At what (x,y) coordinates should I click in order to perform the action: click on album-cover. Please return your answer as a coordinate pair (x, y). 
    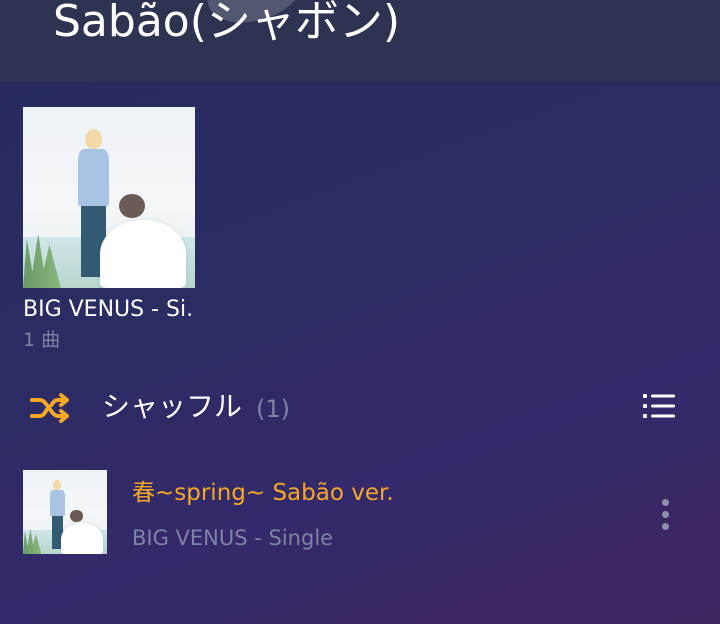
    Looking at the image, I should click on (109, 197).